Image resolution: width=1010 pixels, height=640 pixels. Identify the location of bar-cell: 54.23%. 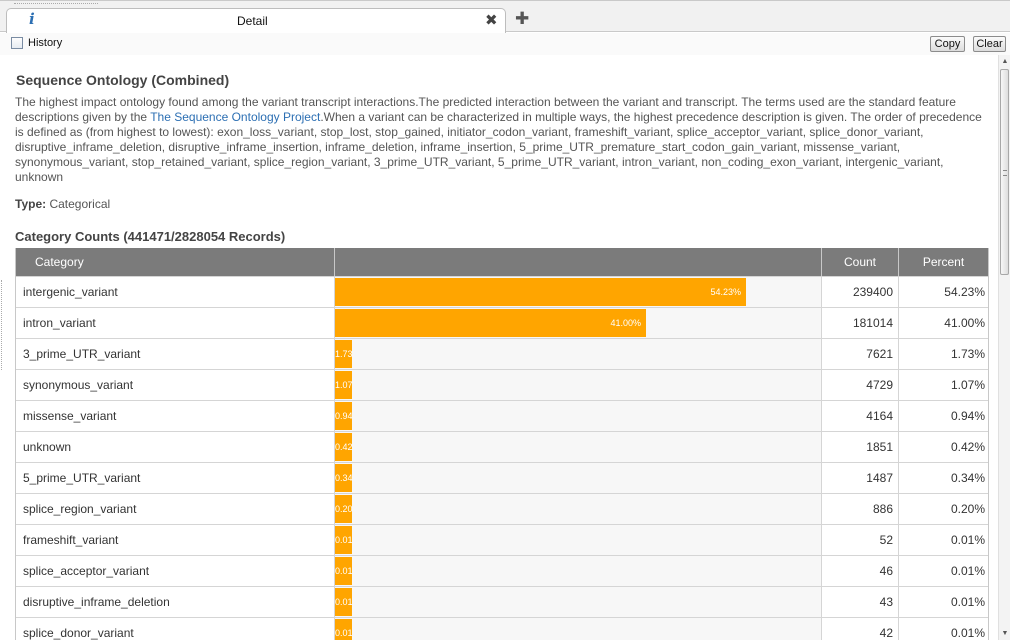
(578, 292).